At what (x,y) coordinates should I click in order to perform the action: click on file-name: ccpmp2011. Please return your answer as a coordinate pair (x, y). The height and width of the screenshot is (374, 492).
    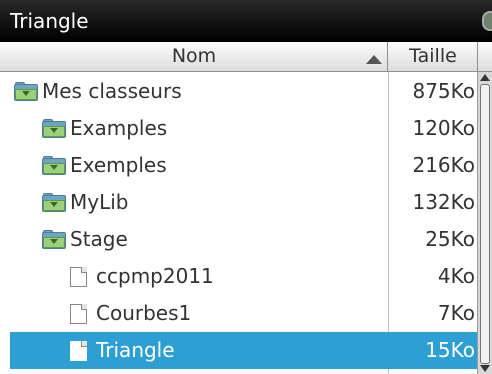
    Looking at the image, I should click on (155, 276).